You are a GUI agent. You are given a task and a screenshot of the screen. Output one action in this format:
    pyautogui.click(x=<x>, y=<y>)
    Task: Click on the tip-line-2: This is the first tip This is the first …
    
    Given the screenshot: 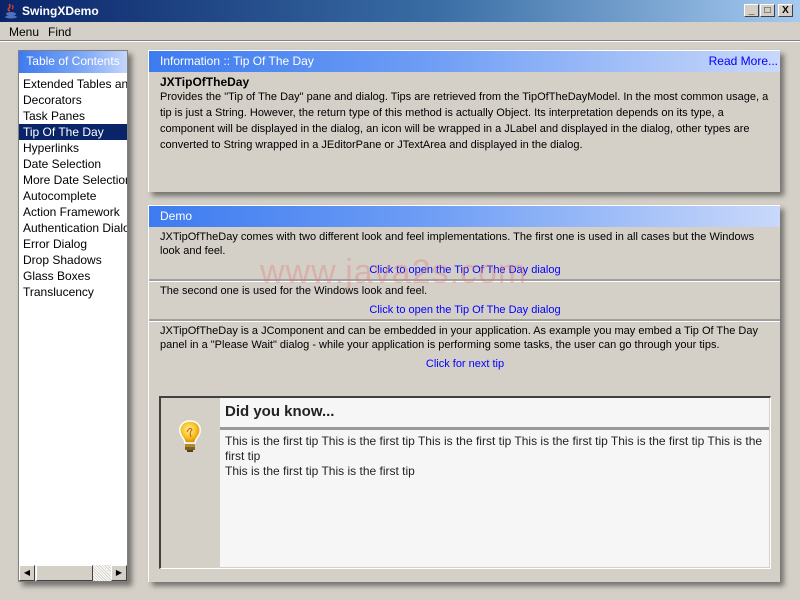 What is the action you would take?
    pyautogui.click(x=320, y=471)
    